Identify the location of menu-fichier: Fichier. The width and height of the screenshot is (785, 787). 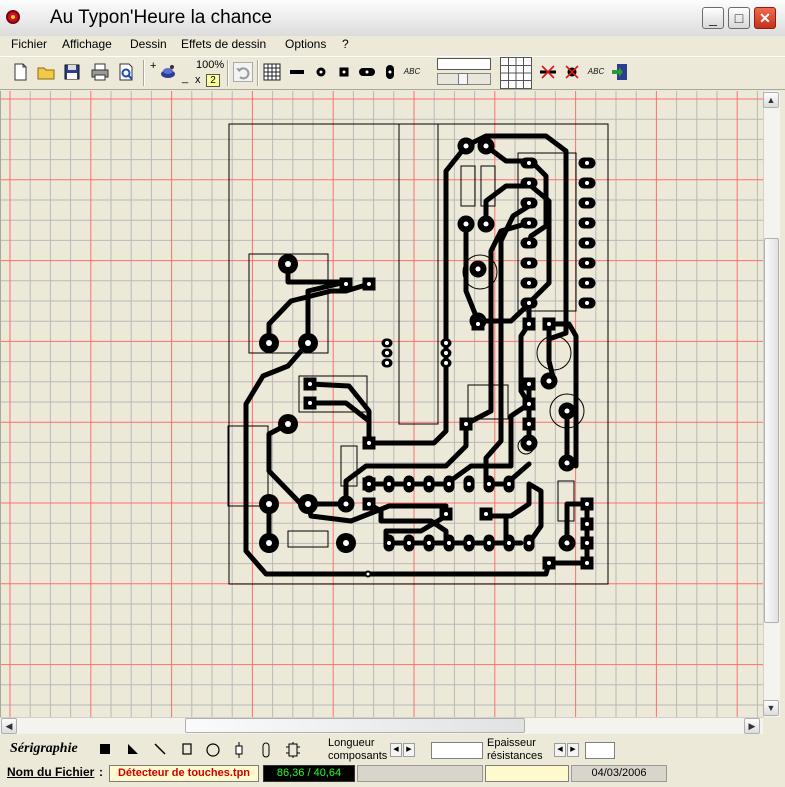
(29, 44).